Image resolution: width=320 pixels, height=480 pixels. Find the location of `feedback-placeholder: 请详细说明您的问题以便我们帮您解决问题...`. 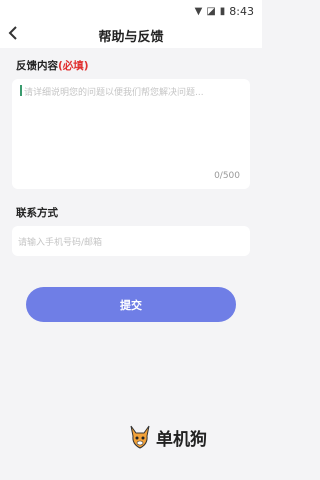

feedback-placeholder: 请详细说明您的问题以便我们帮您解决问题... is located at coordinates (131, 91).